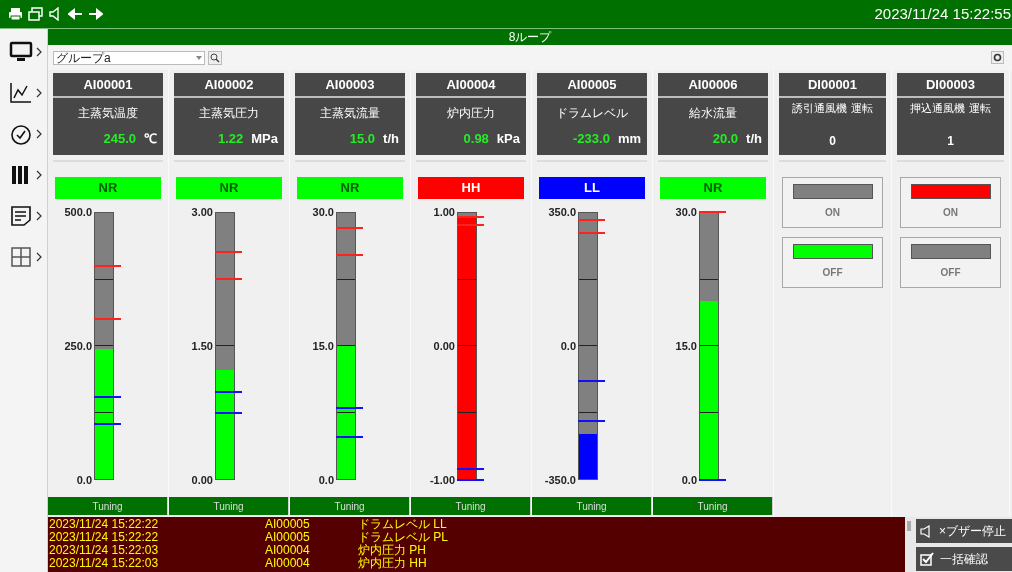 This screenshot has width=1012, height=572. What do you see at coordinates (78, 346) in the screenshot?
I see `scale-label: 250.0` at bounding box center [78, 346].